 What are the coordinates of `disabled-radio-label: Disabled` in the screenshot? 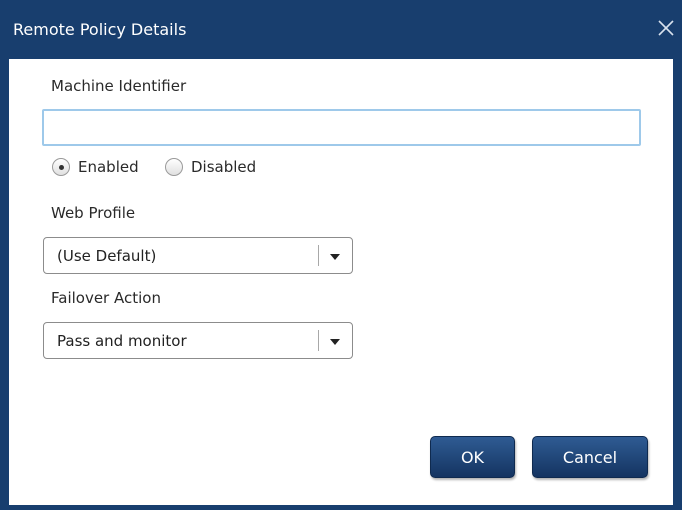 It's located at (224, 167).